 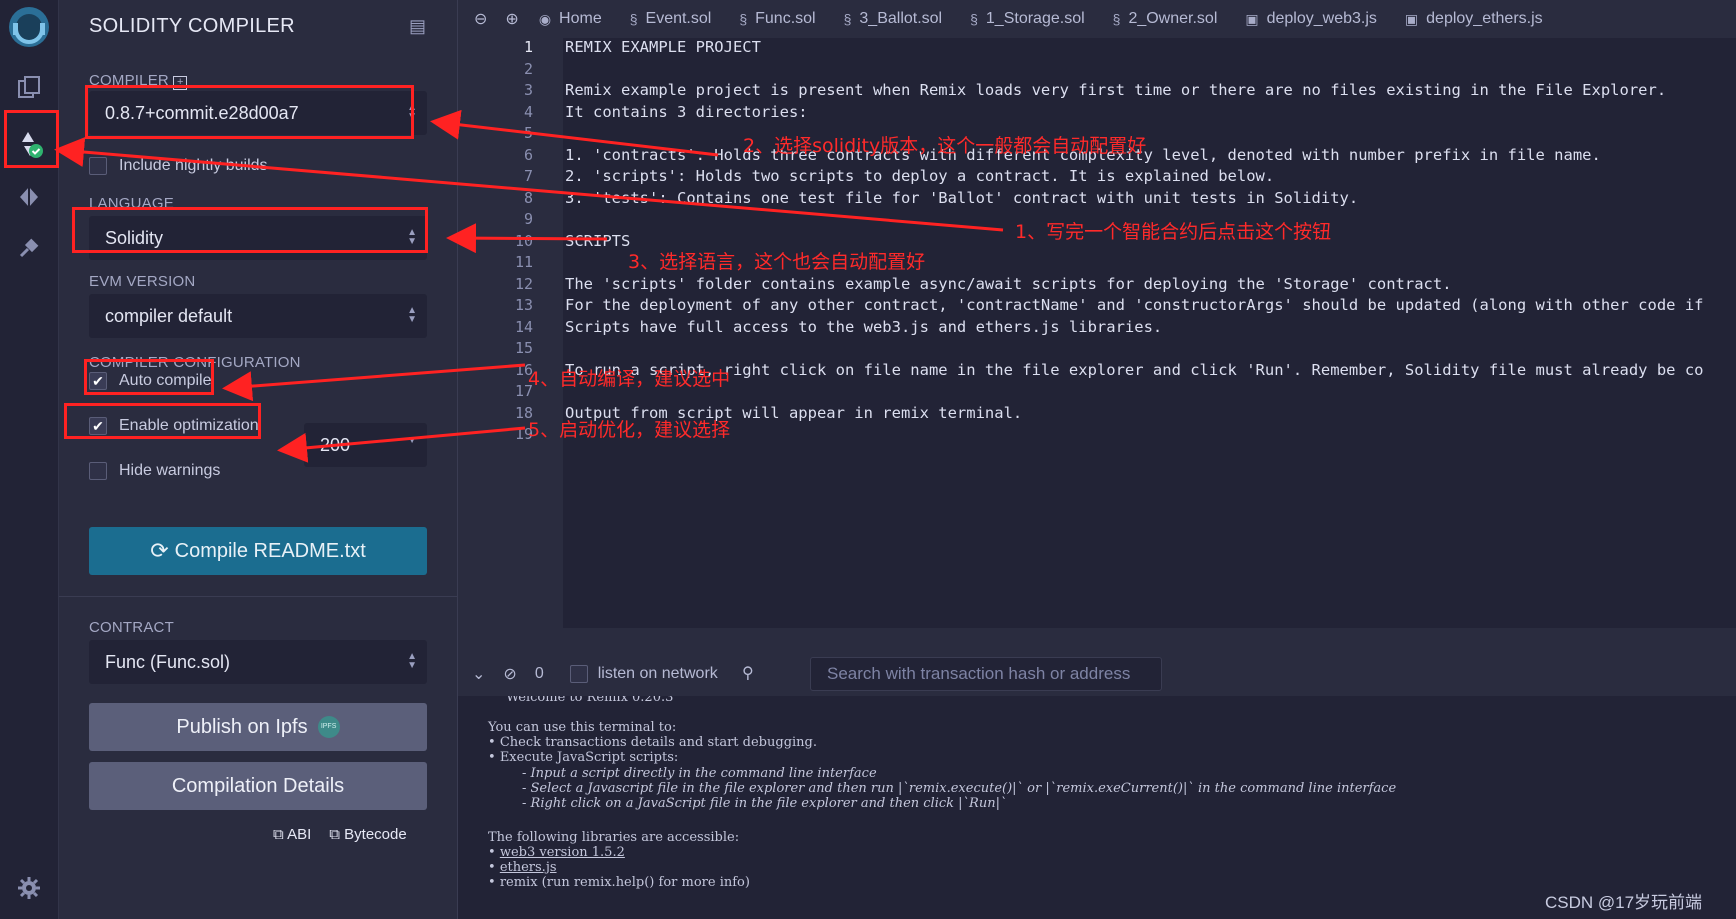 I want to click on annotation-5: 5、启动优化，建议选择, so click(x=629, y=430).